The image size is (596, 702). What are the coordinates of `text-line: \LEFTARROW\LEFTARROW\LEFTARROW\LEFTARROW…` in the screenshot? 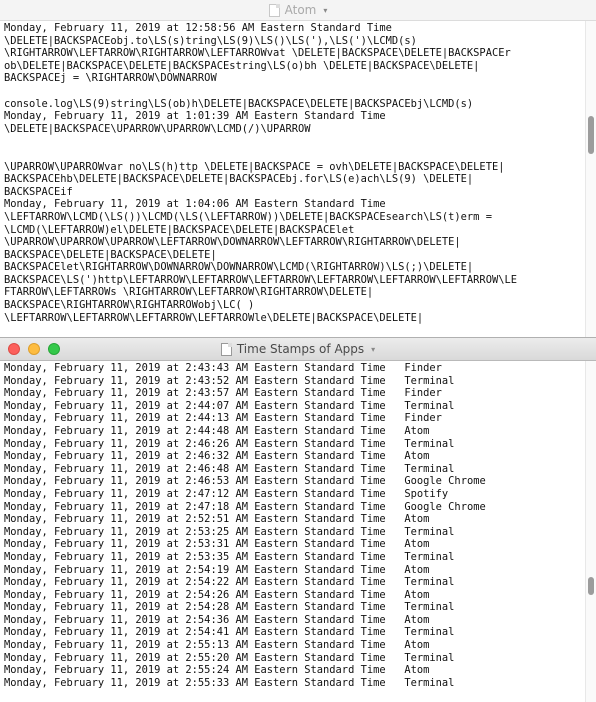 It's located at (214, 317).